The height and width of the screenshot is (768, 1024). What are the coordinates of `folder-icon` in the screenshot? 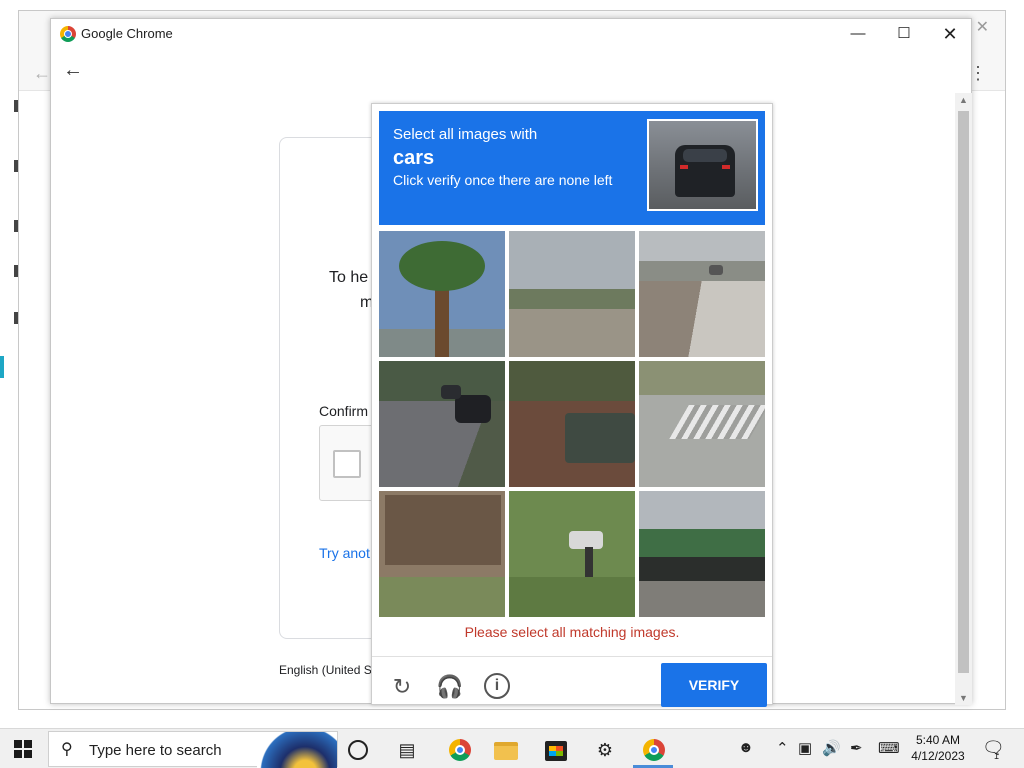 It's located at (506, 751).